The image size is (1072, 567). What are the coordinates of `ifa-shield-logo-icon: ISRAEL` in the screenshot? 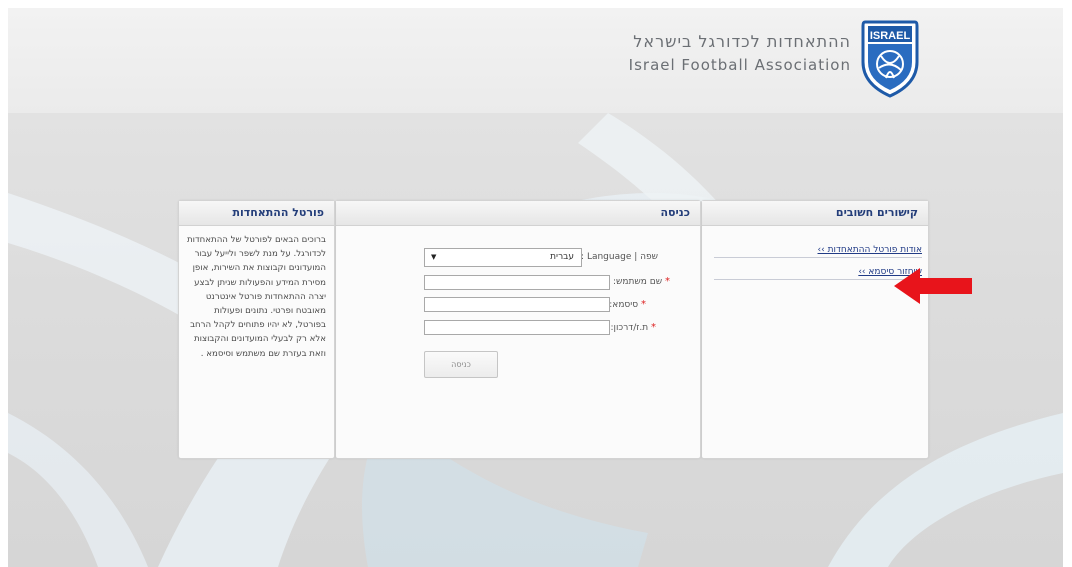 It's located at (890, 58).